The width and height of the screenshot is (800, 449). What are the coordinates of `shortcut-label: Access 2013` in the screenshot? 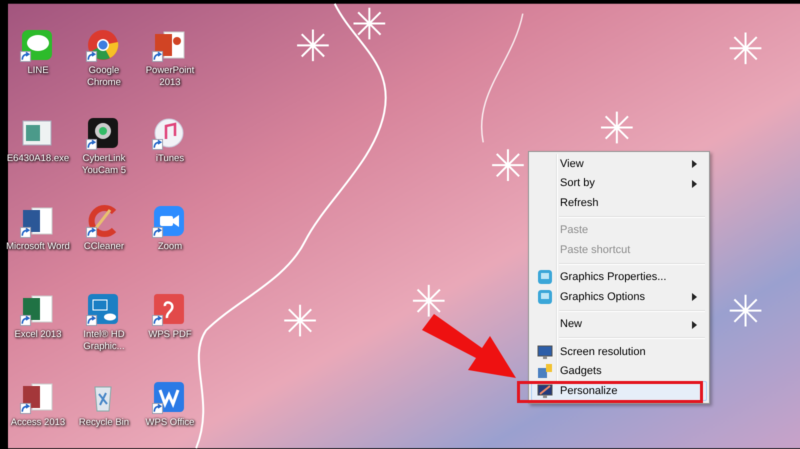 It's located at (38, 423).